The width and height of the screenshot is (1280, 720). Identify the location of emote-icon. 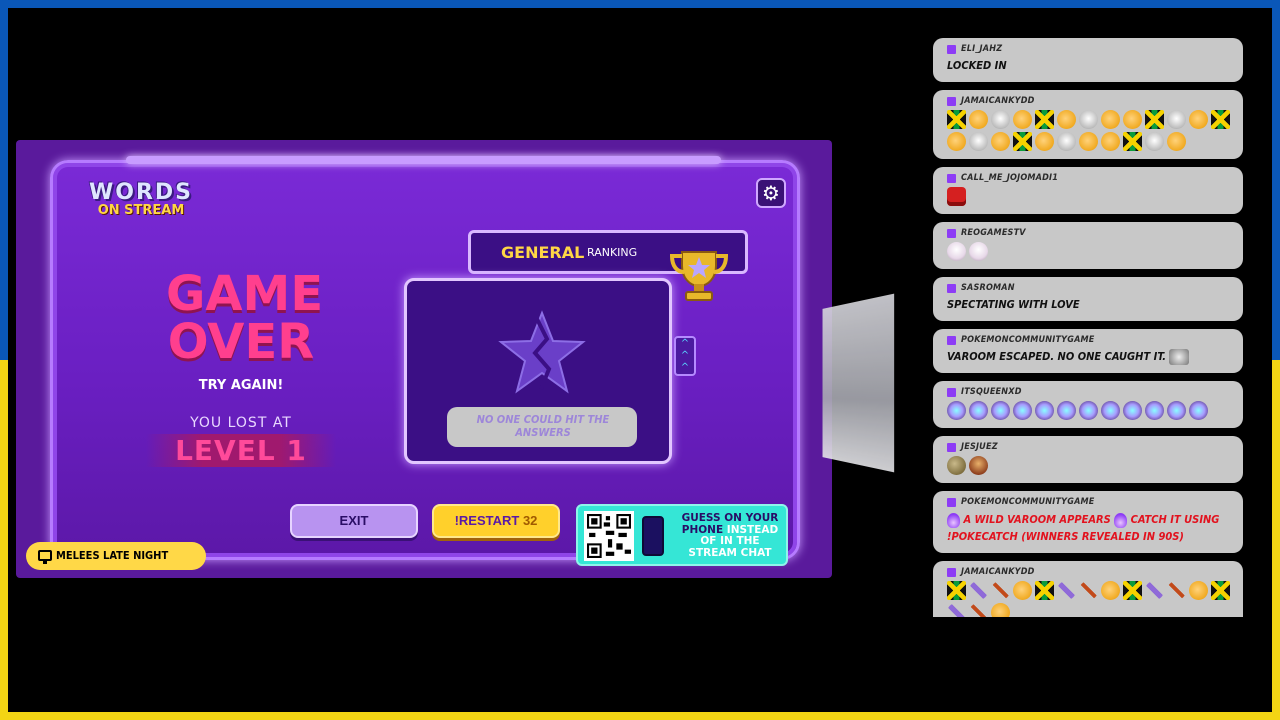
(1179, 357).